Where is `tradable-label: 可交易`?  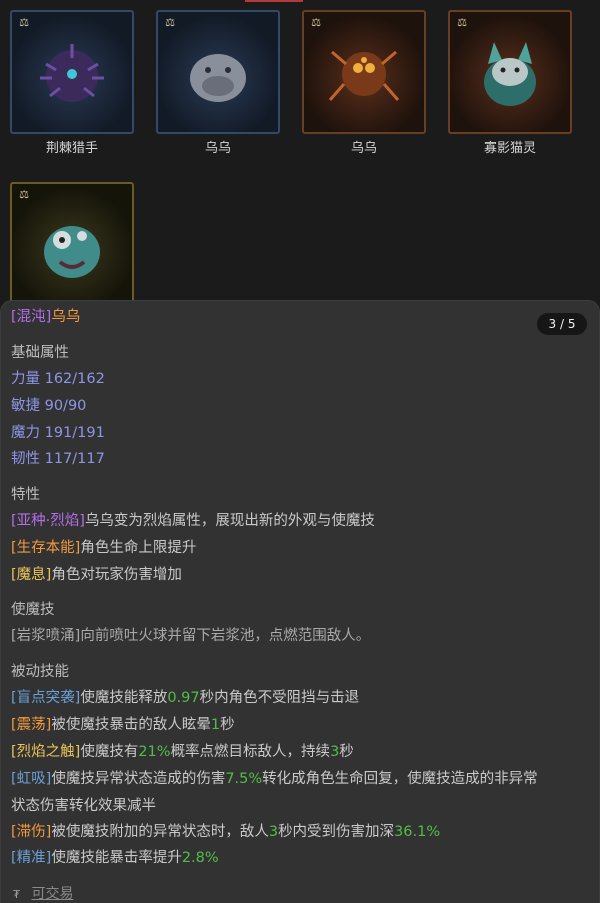 tradable-label: 可交易 is located at coordinates (52, 894).